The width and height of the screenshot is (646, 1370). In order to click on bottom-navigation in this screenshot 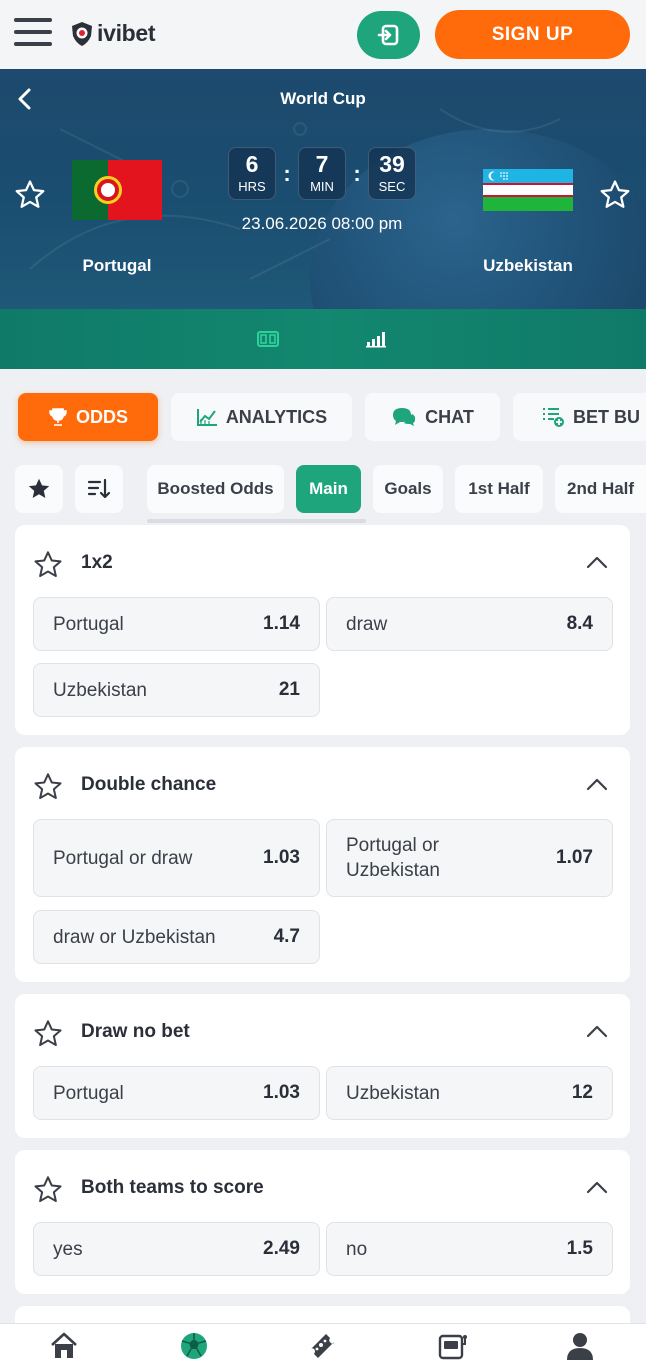, I will do `click(323, 1346)`.